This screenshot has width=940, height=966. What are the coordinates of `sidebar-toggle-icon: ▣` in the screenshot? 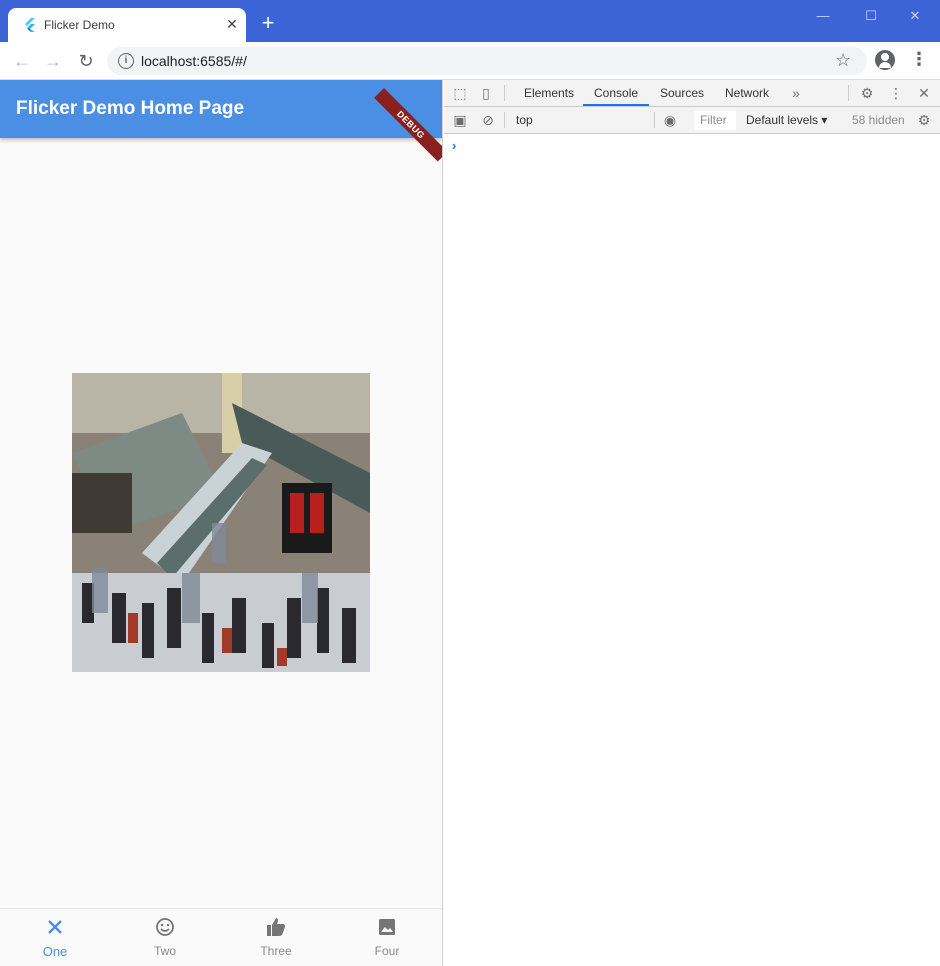 It's located at (460, 120).